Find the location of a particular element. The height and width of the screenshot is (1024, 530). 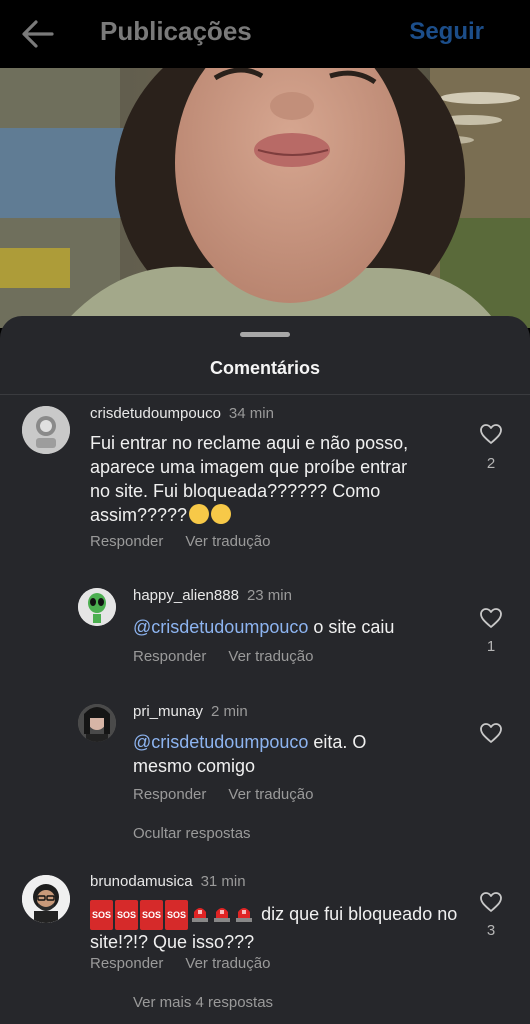

page-title: Publicações is located at coordinates (176, 31).